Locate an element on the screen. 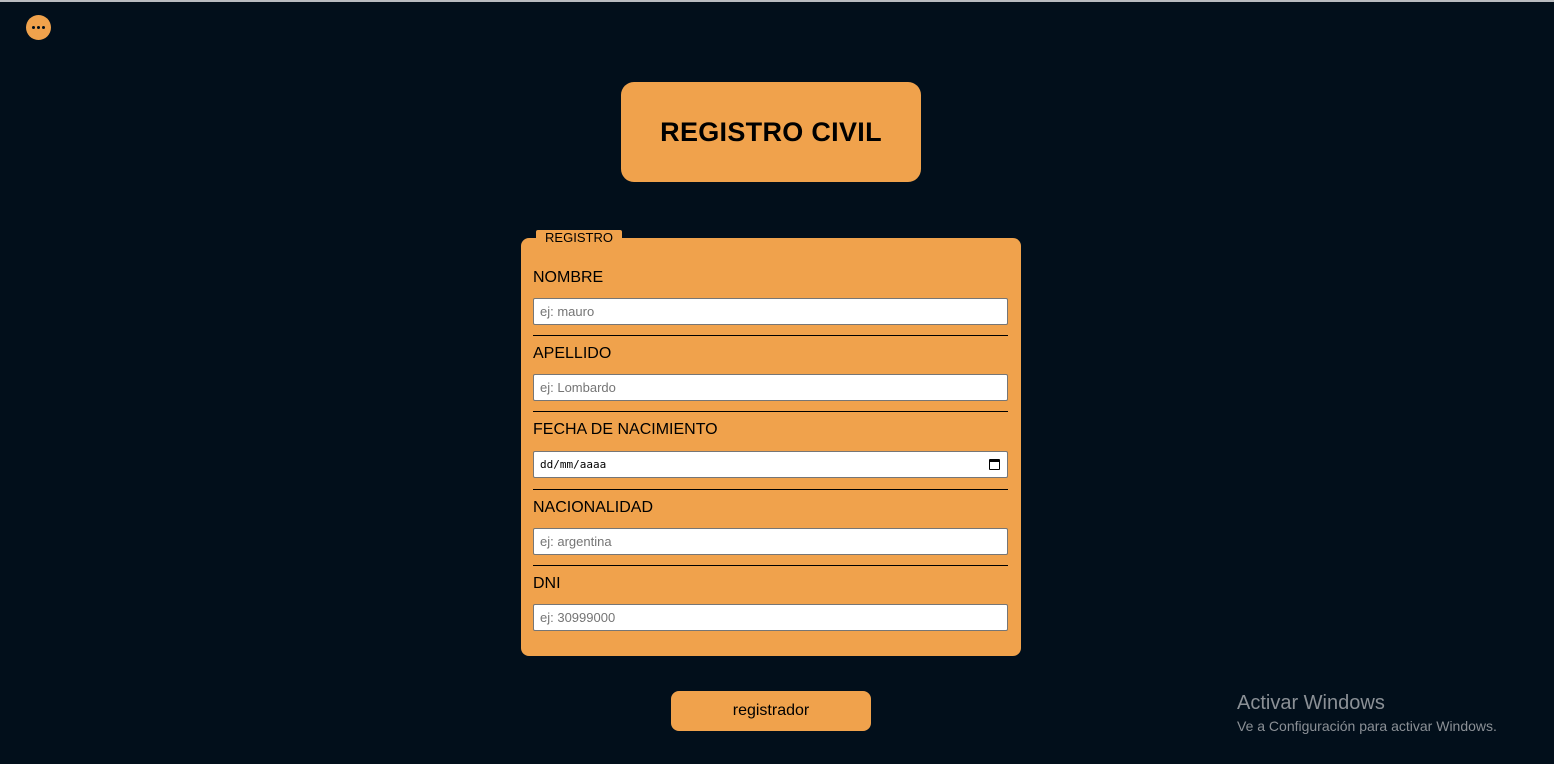  watermark-subtitle: Ve a Configuración para activar Windows. is located at coordinates (1367, 726).